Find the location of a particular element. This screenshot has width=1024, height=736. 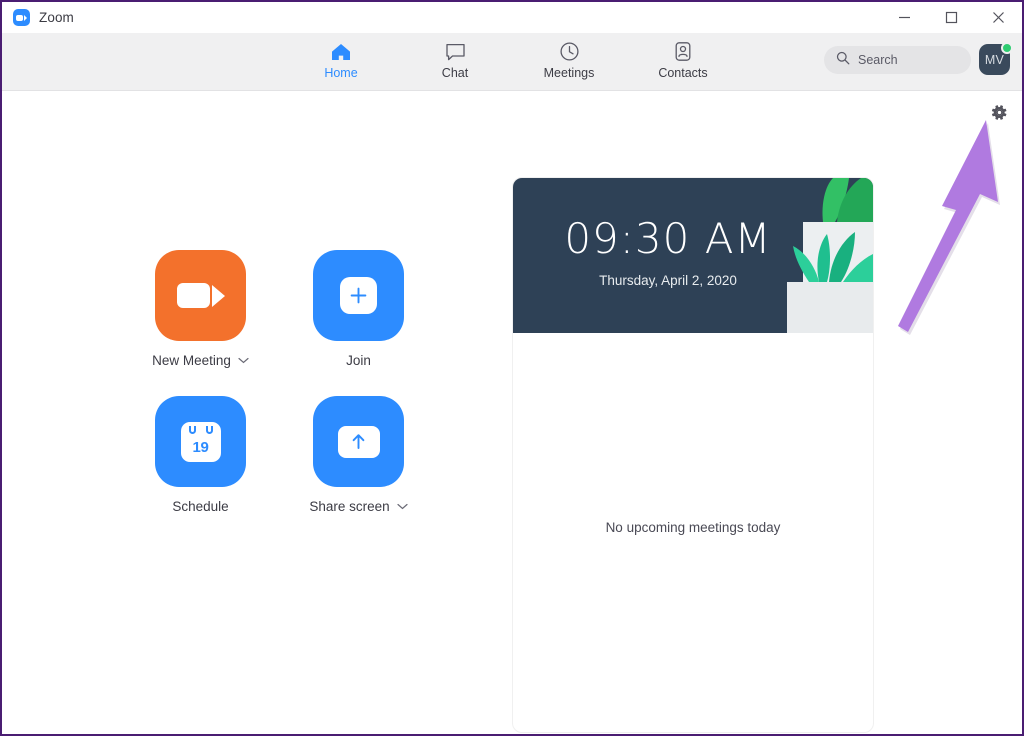

home-icon is located at coordinates (341, 52).